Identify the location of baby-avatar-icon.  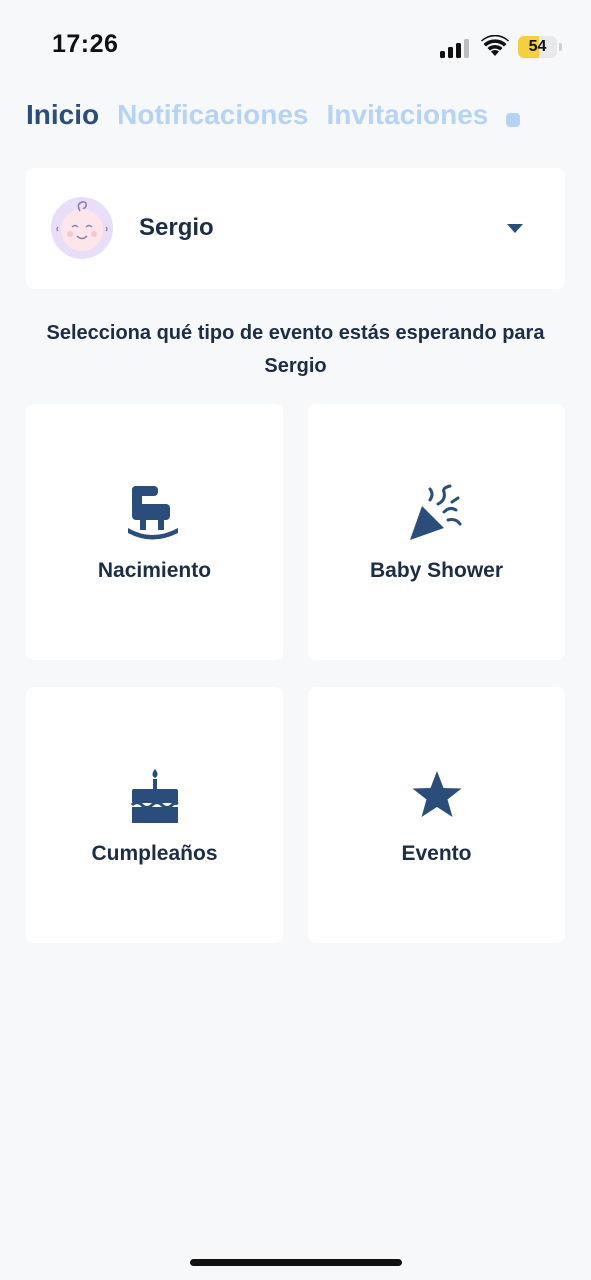
(82, 228).